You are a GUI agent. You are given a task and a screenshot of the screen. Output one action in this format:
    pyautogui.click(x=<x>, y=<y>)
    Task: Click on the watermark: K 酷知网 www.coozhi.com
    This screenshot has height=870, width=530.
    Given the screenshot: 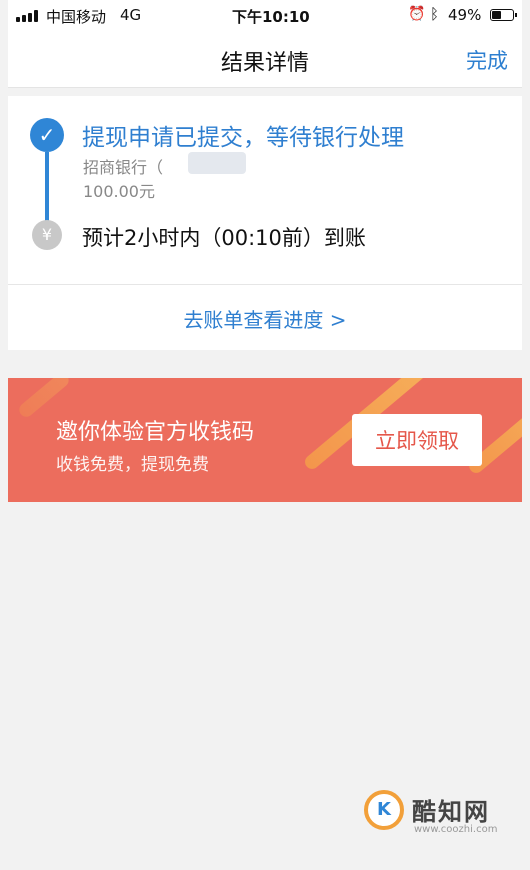 What is the action you would take?
    pyautogui.click(x=439, y=818)
    